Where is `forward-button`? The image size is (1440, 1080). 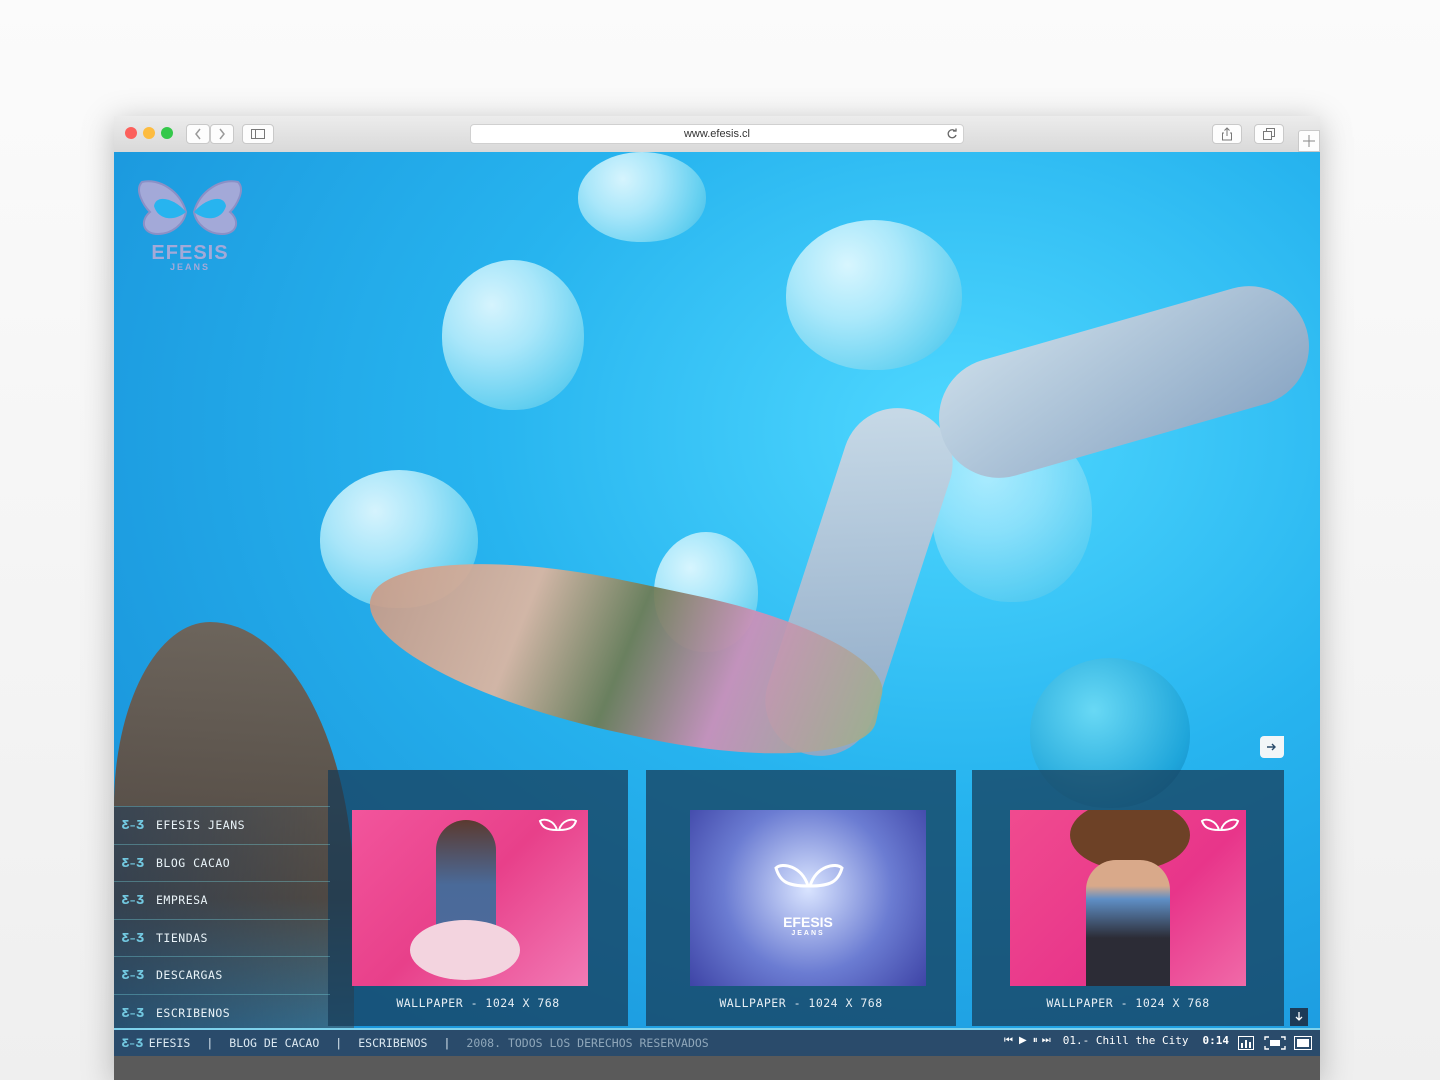
forward-button is located at coordinates (222, 134).